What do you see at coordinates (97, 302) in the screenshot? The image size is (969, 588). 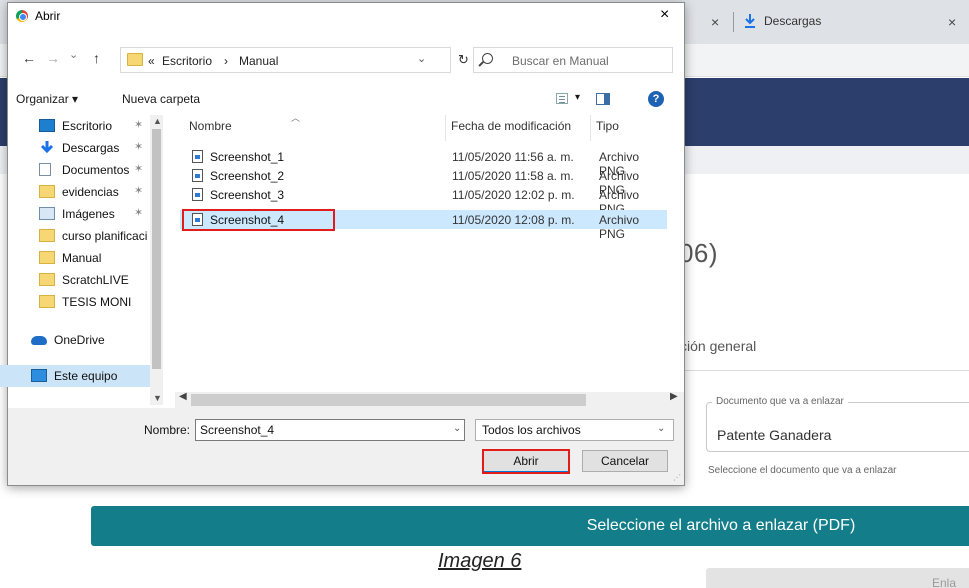 I see `sidebar-item-label: TESIS MONI` at bounding box center [97, 302].